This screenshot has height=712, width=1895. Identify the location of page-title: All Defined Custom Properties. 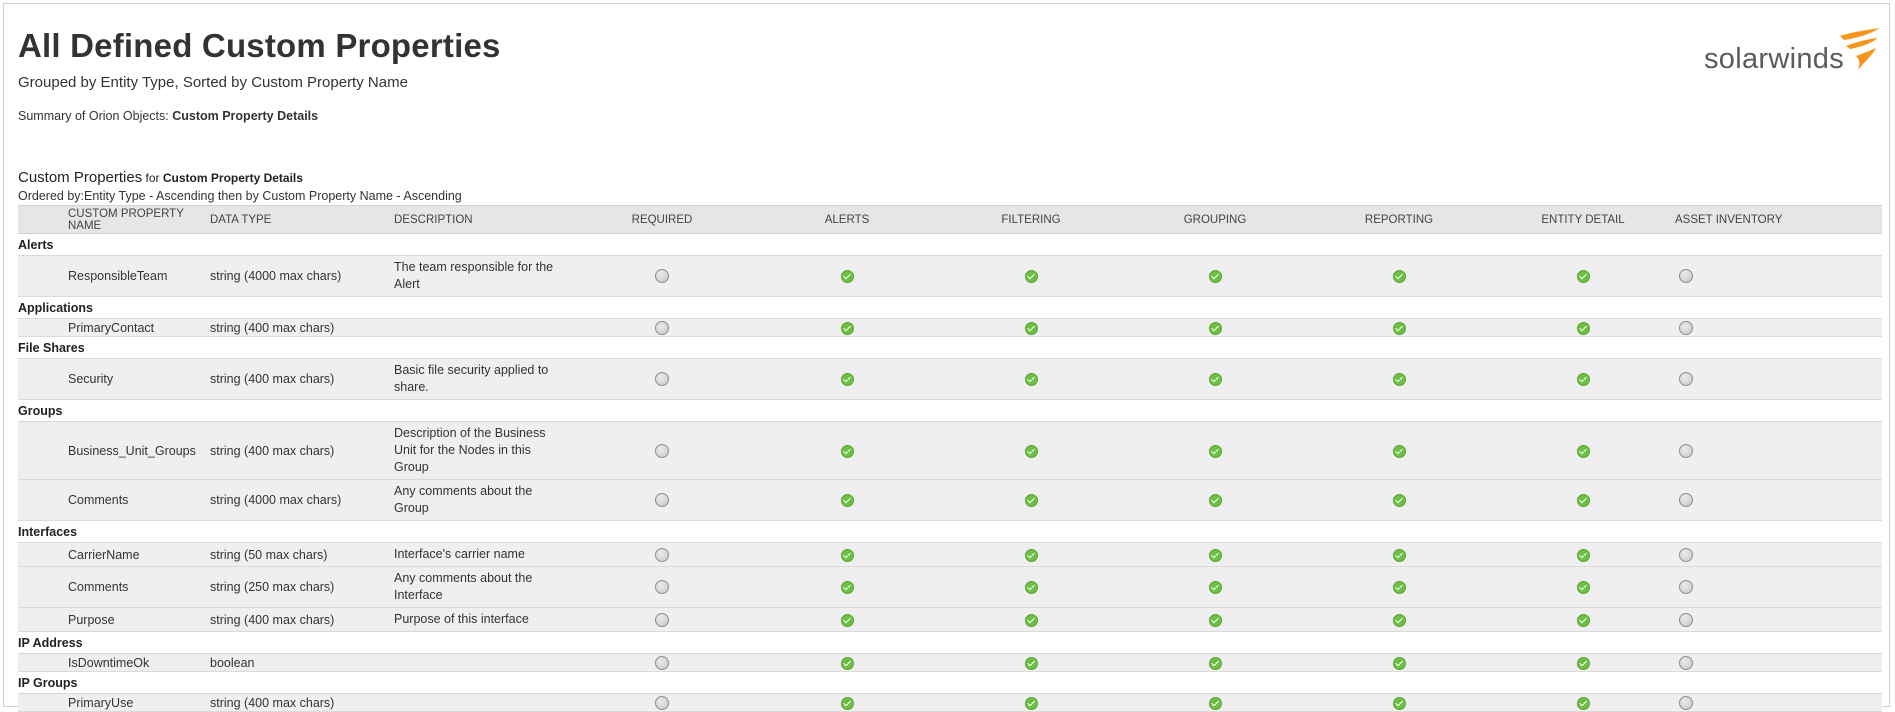
(259, 45).